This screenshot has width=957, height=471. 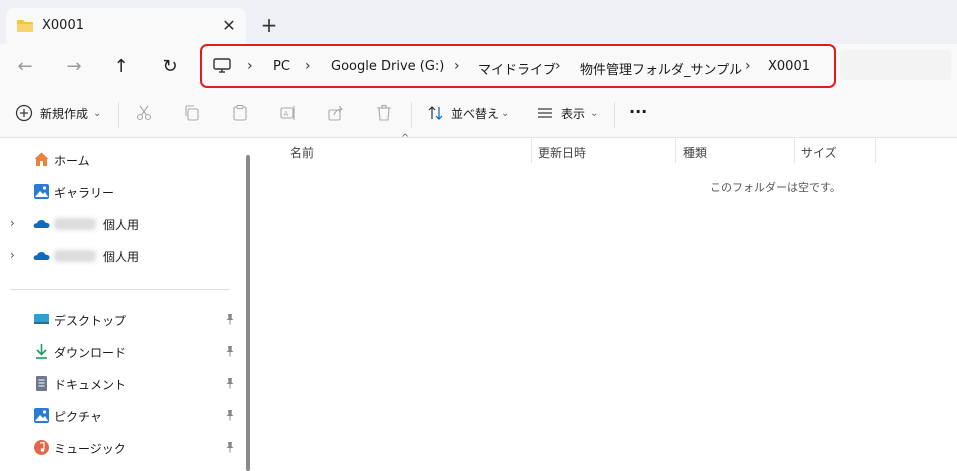 I want to click on sidebar-item-downloads: ダウンロード, so click(x=121, y=352).